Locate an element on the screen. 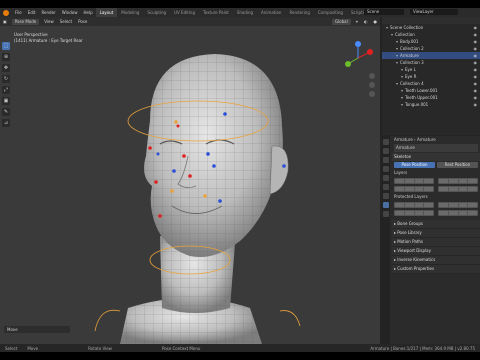  world-tab-icon is located at coordinates (386, 178).